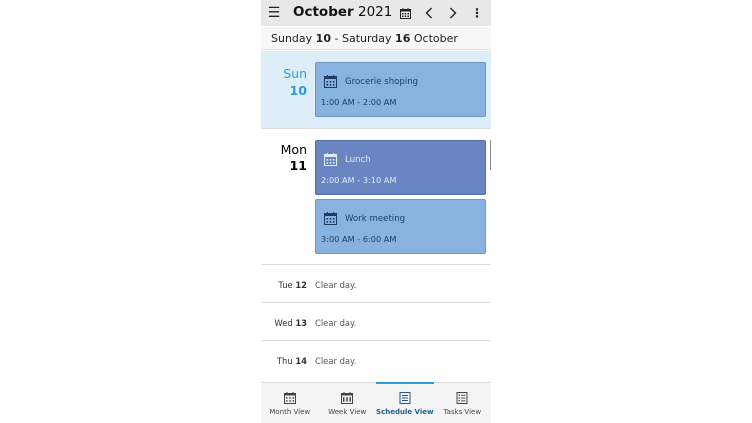 The height and width of the screenshot is (423, 752). I want to click on clear-day-name: Tue, so click(285, 285).